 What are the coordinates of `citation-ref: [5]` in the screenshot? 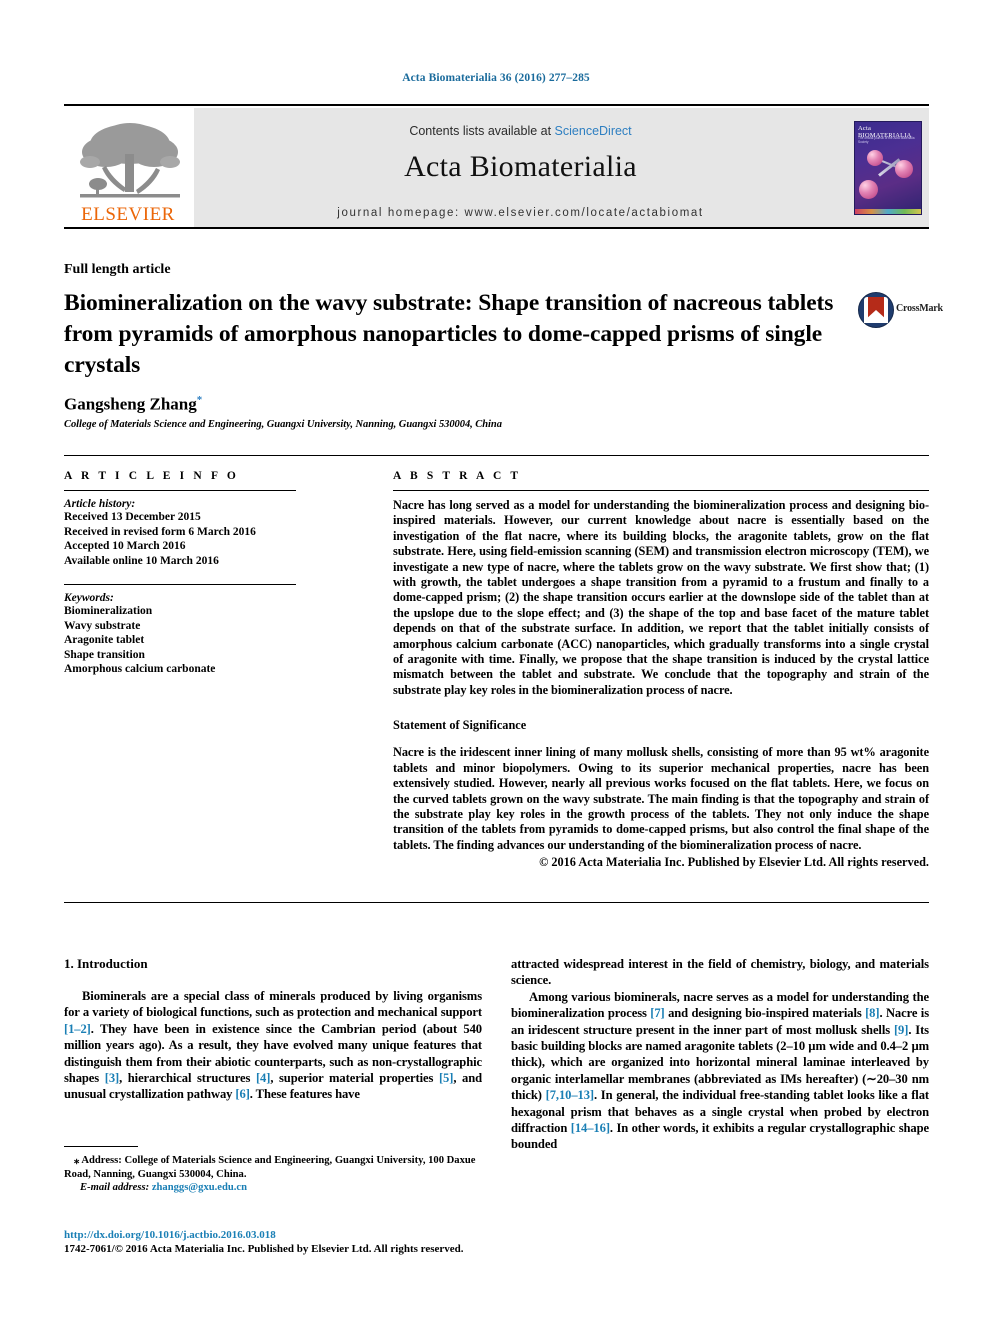 It's located at (446, 1078).